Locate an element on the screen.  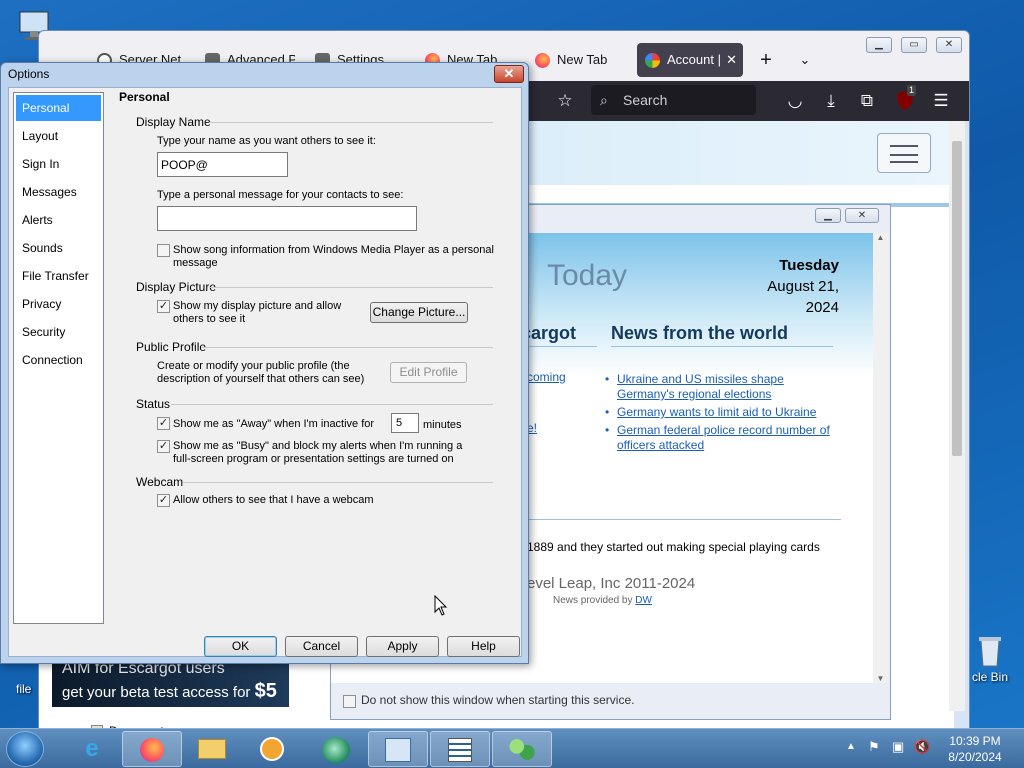
taskbar-control-panel is located at coordinates (398, 749).